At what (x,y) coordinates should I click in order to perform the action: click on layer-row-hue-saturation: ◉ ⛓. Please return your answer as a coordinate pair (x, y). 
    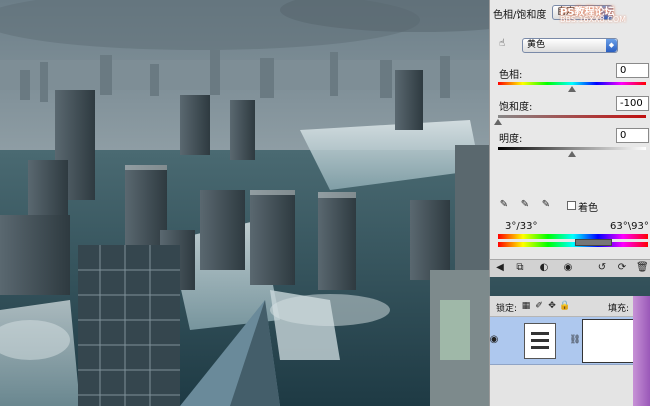
    Looking at the image, I should click on (570, 341).